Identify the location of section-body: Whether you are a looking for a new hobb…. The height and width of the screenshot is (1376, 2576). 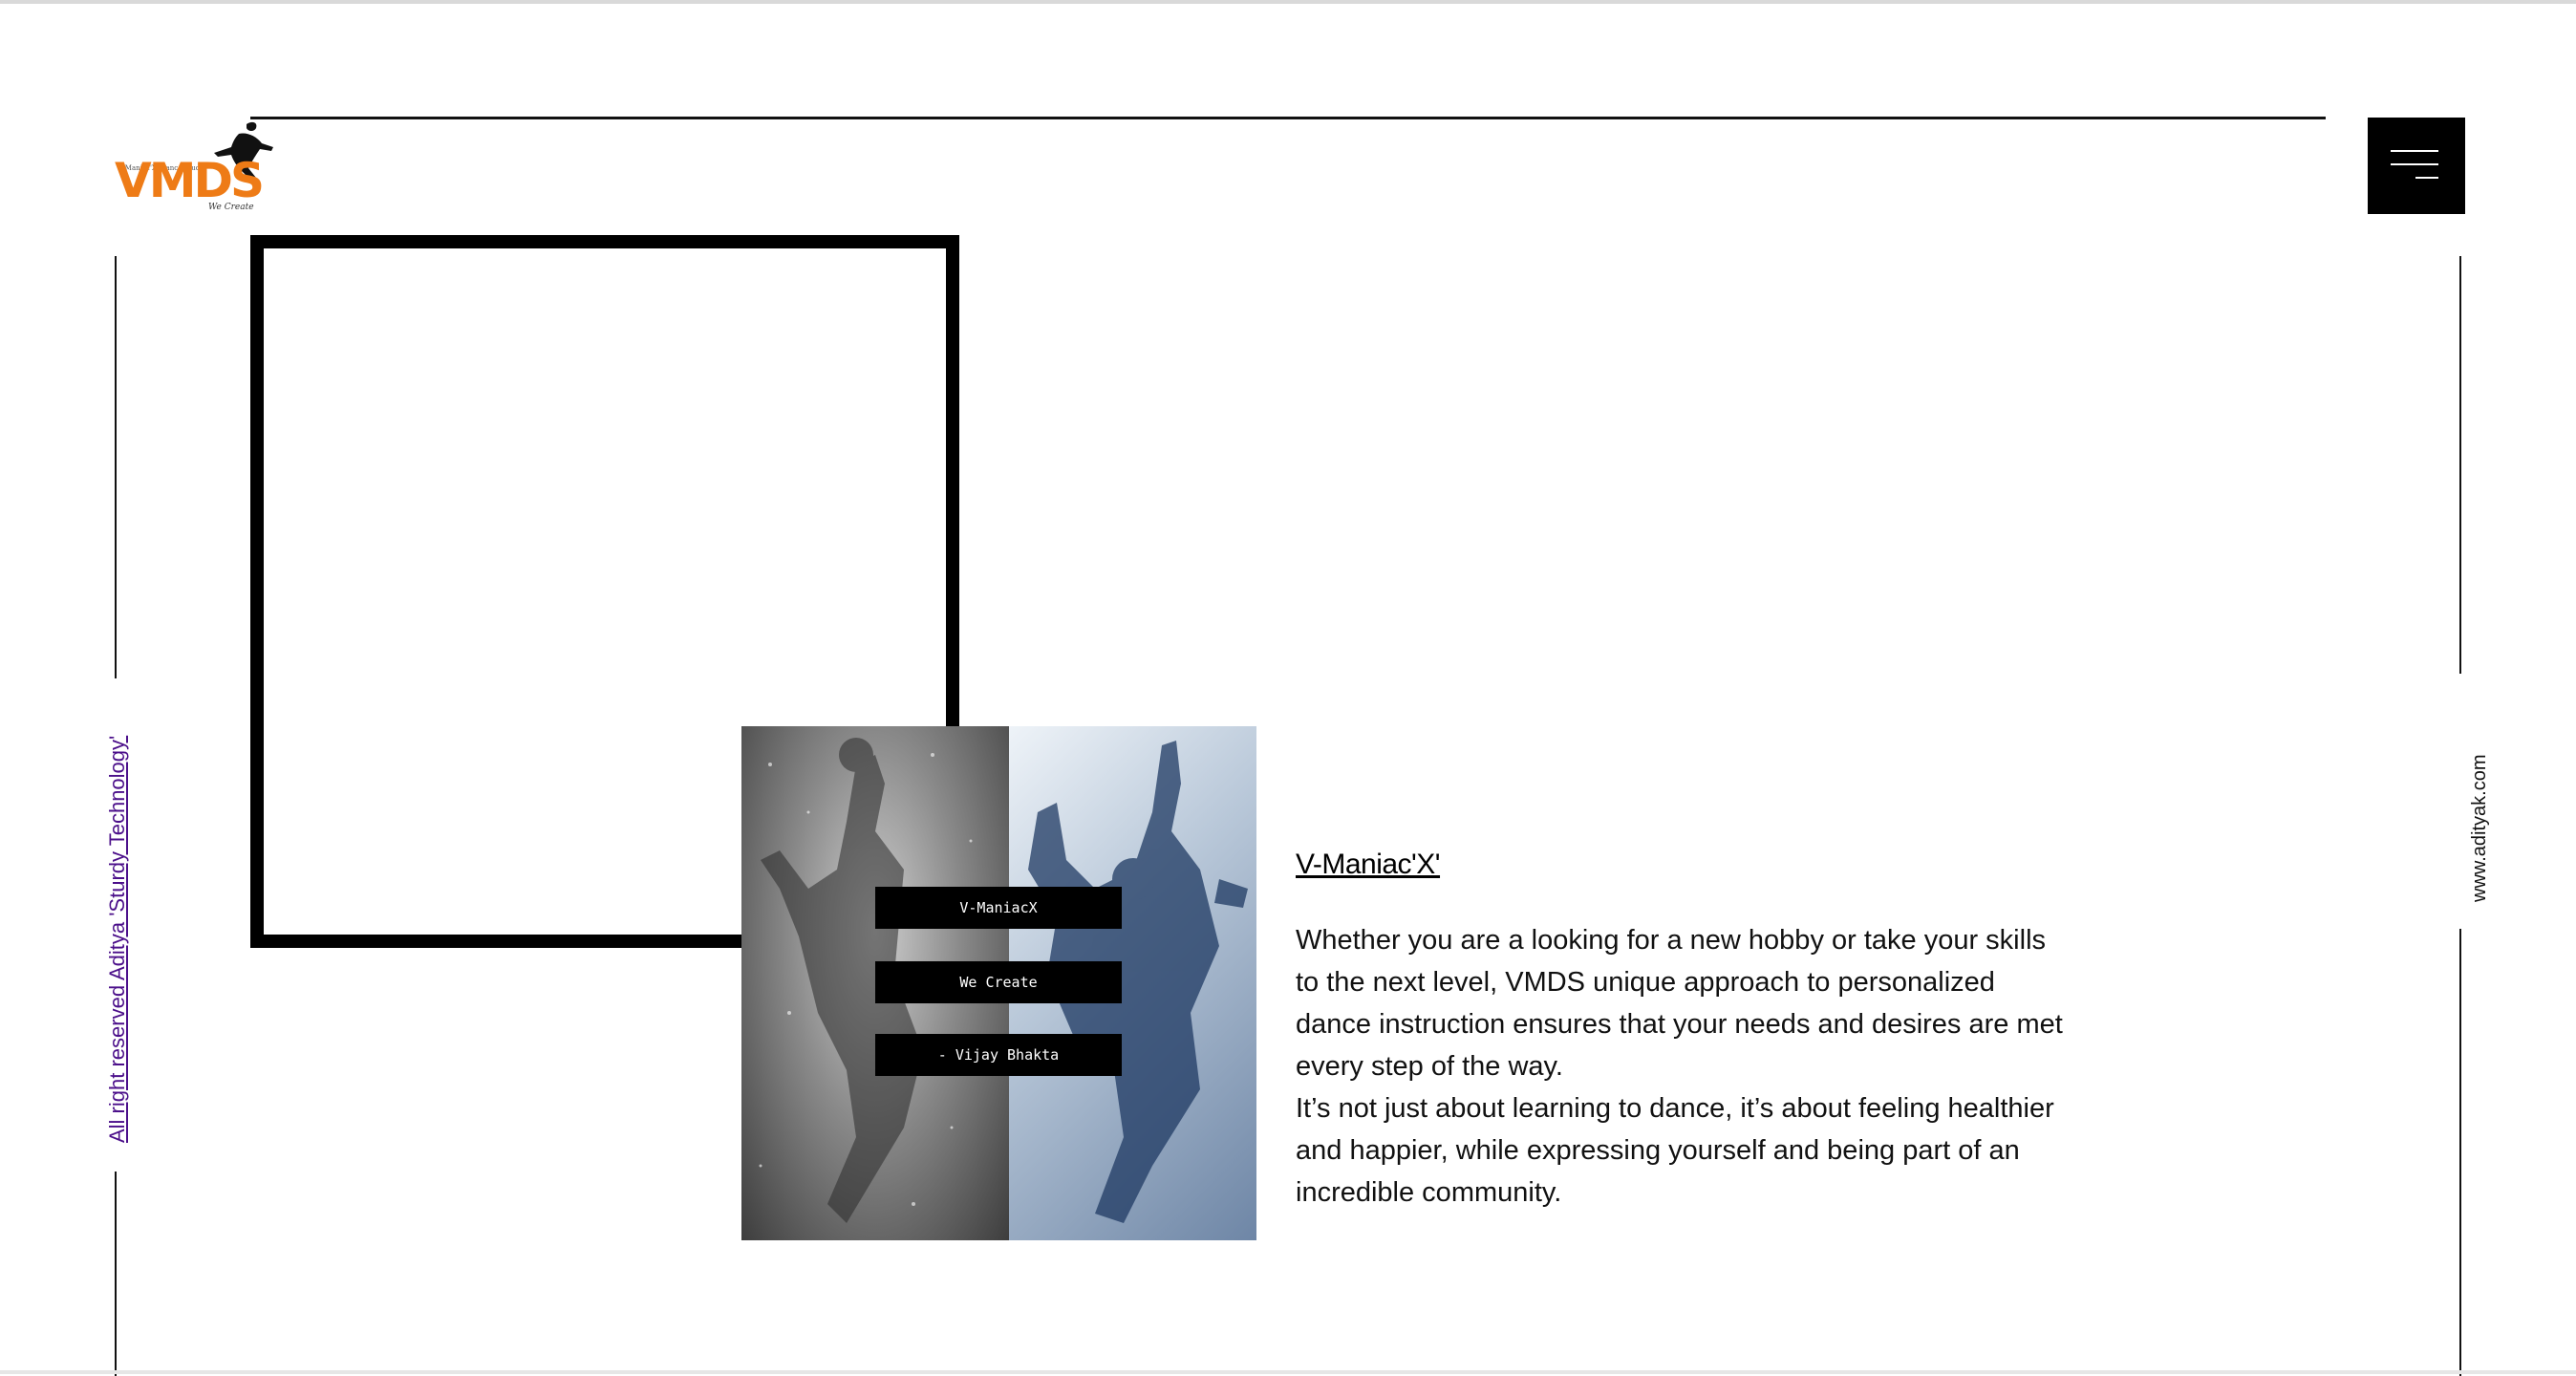
(1683, 1067).